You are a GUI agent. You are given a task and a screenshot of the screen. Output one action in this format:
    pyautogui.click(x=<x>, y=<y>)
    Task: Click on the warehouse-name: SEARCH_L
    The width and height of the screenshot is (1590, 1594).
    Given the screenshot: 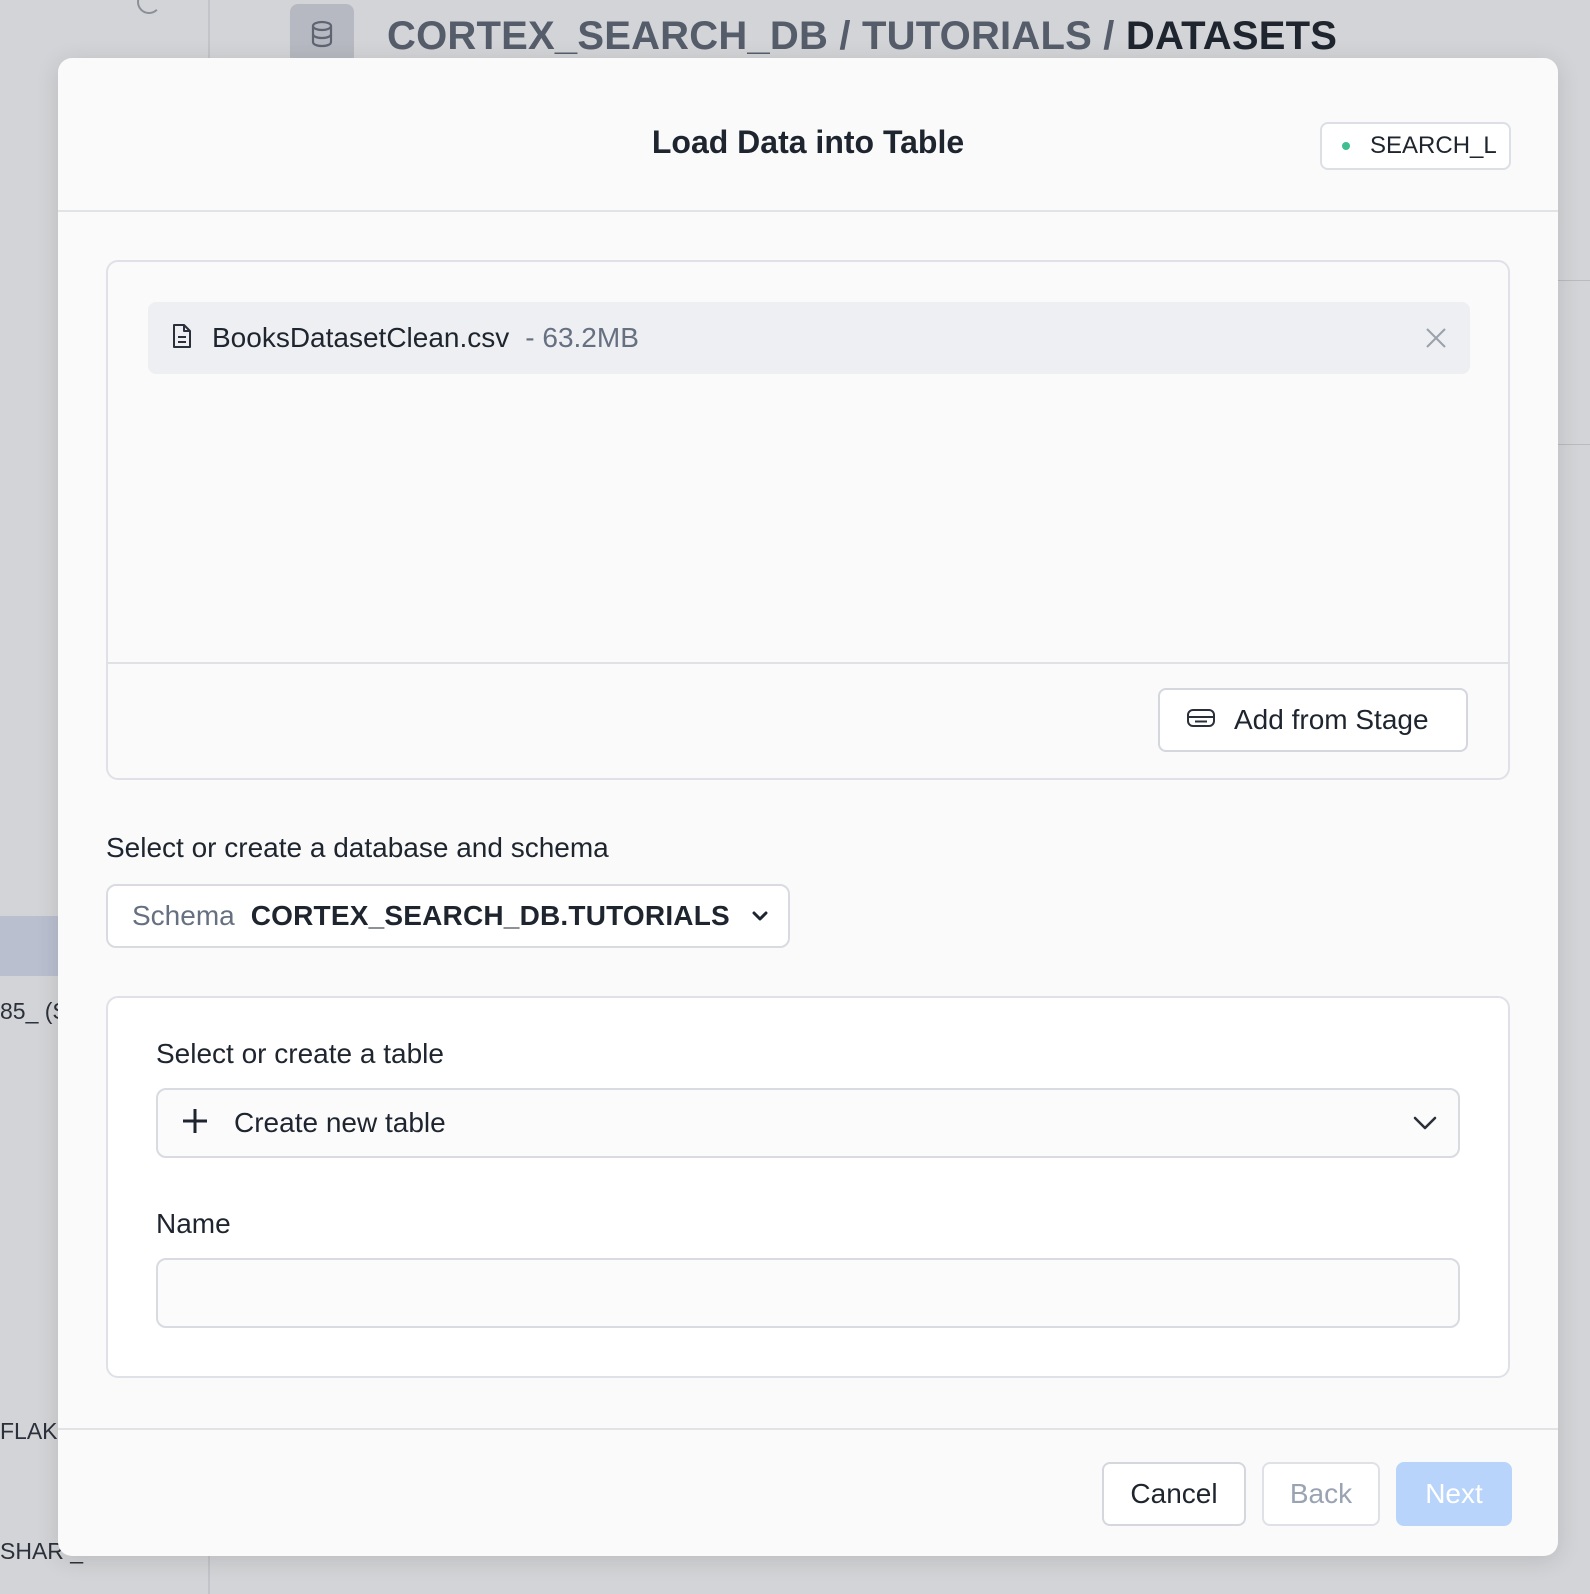 What is the action you would take?
    pyautogui.click(x=1433, y=145)
    